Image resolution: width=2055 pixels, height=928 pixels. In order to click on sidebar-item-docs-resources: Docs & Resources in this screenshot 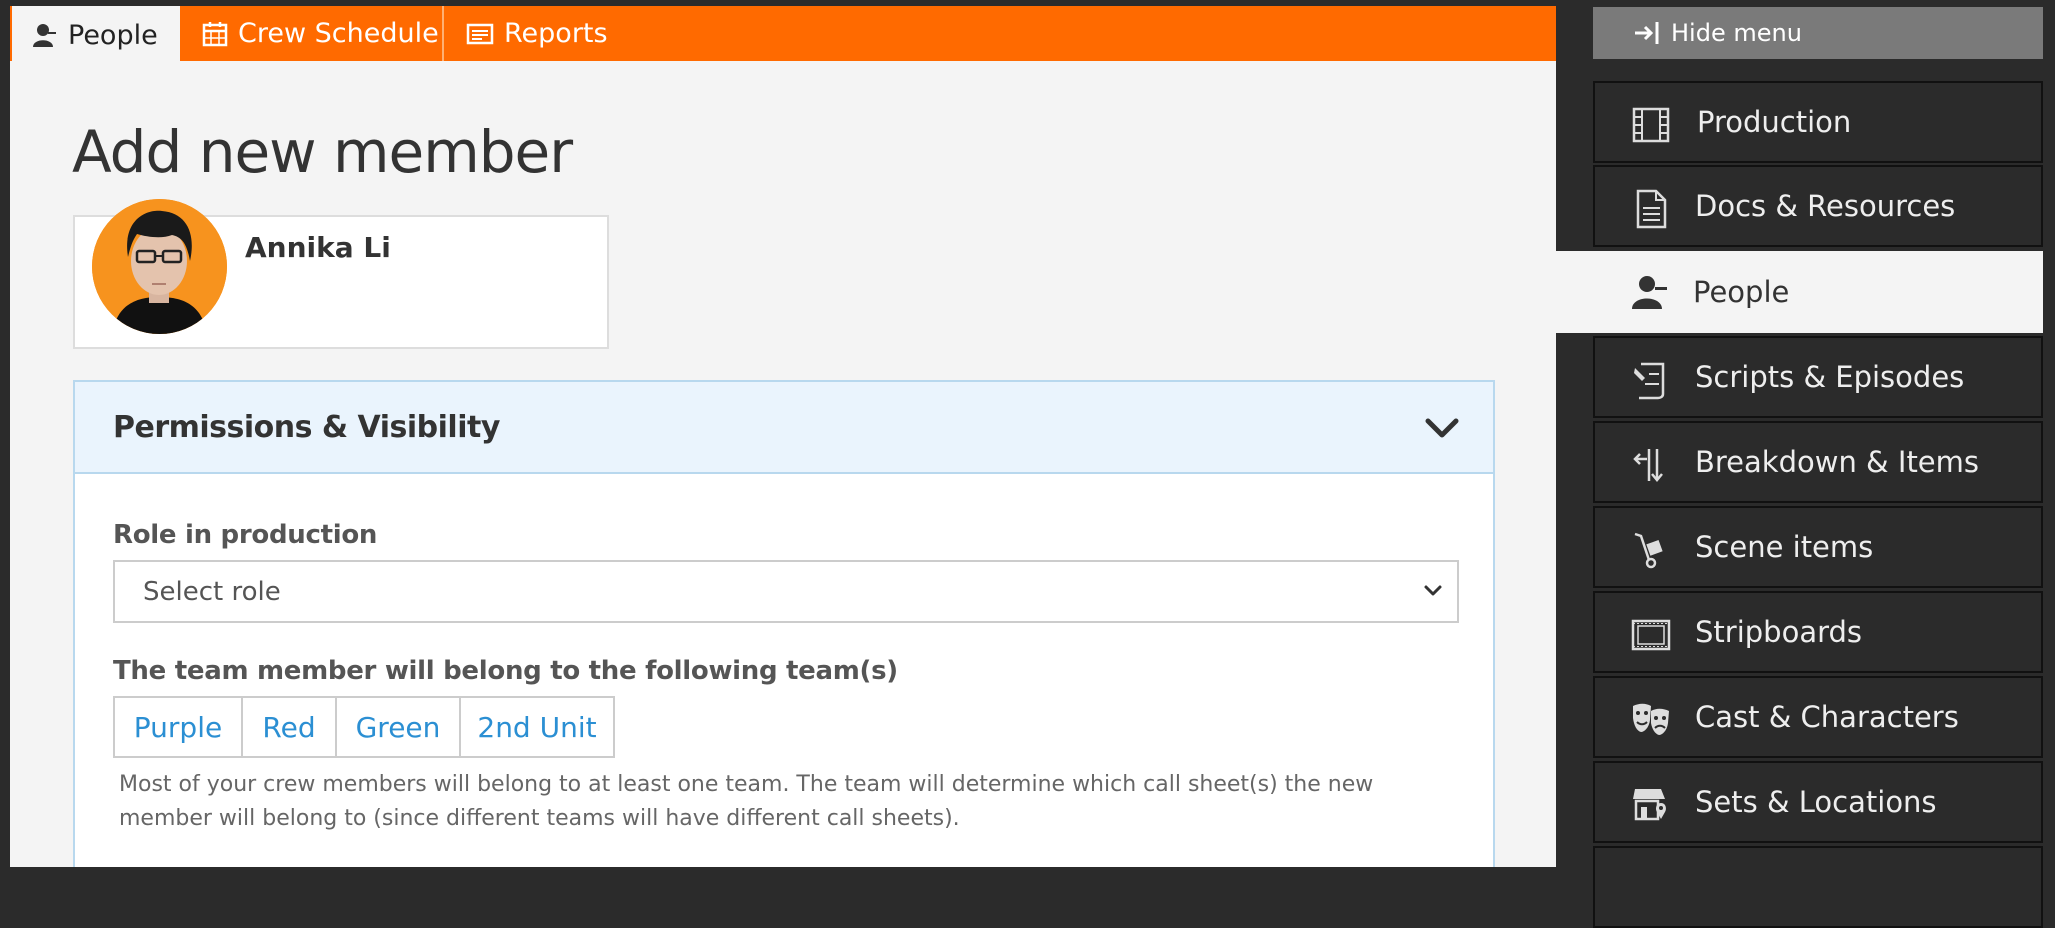, I will do `click(1818, 206)`.